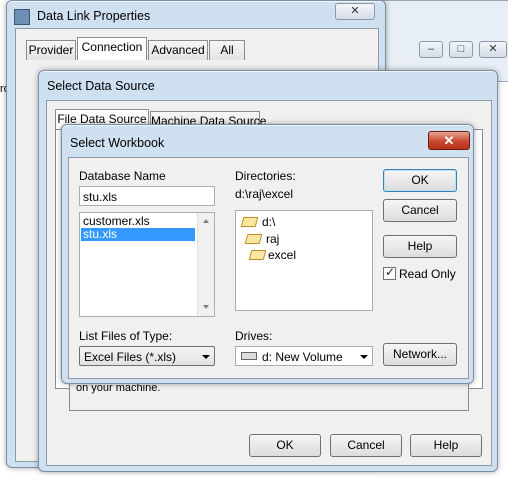 This screenshot has width=508, height=479. I want to click on drives-label: Drives:, so click(254, 336).